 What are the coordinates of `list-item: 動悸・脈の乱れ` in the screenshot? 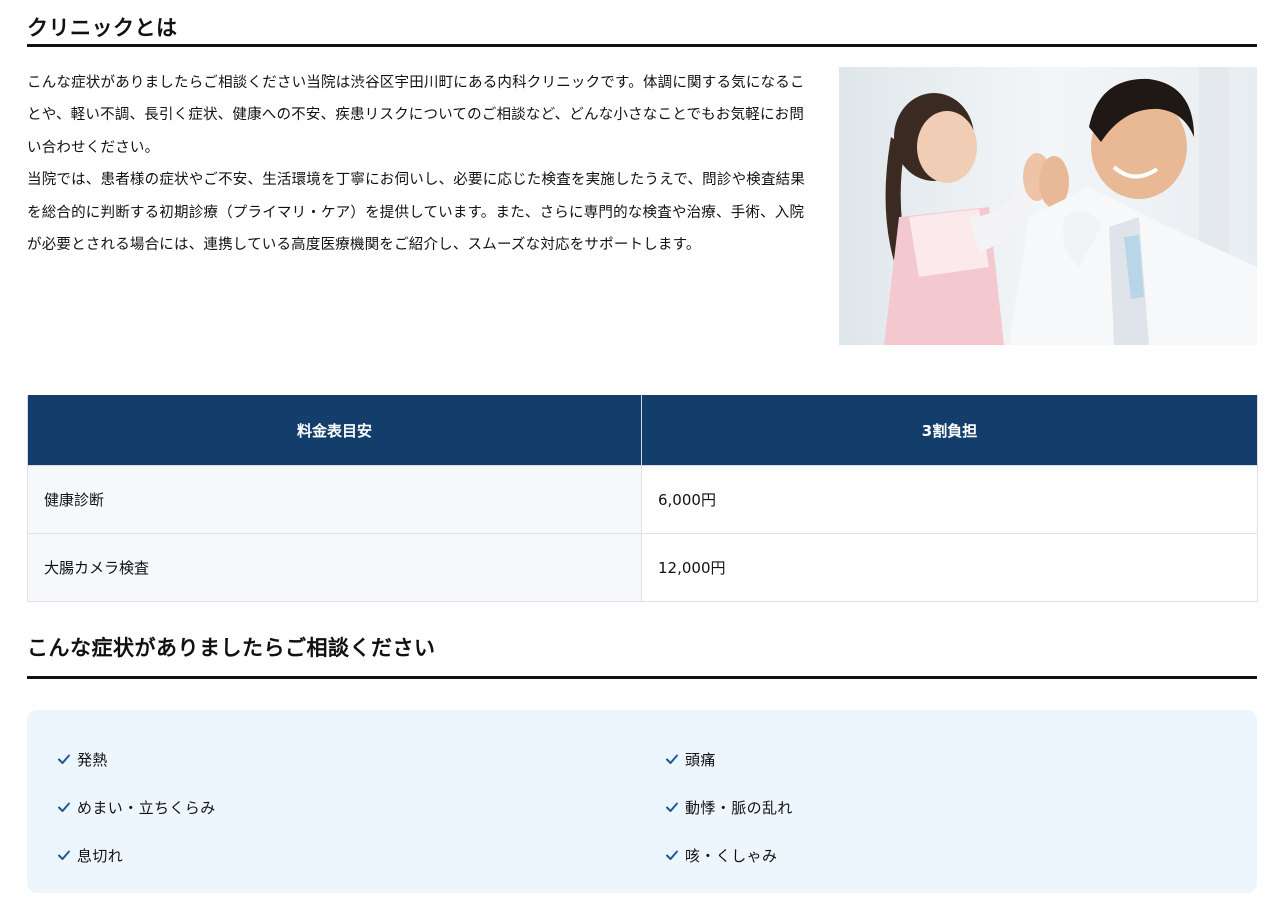 It's located at (945, 807).